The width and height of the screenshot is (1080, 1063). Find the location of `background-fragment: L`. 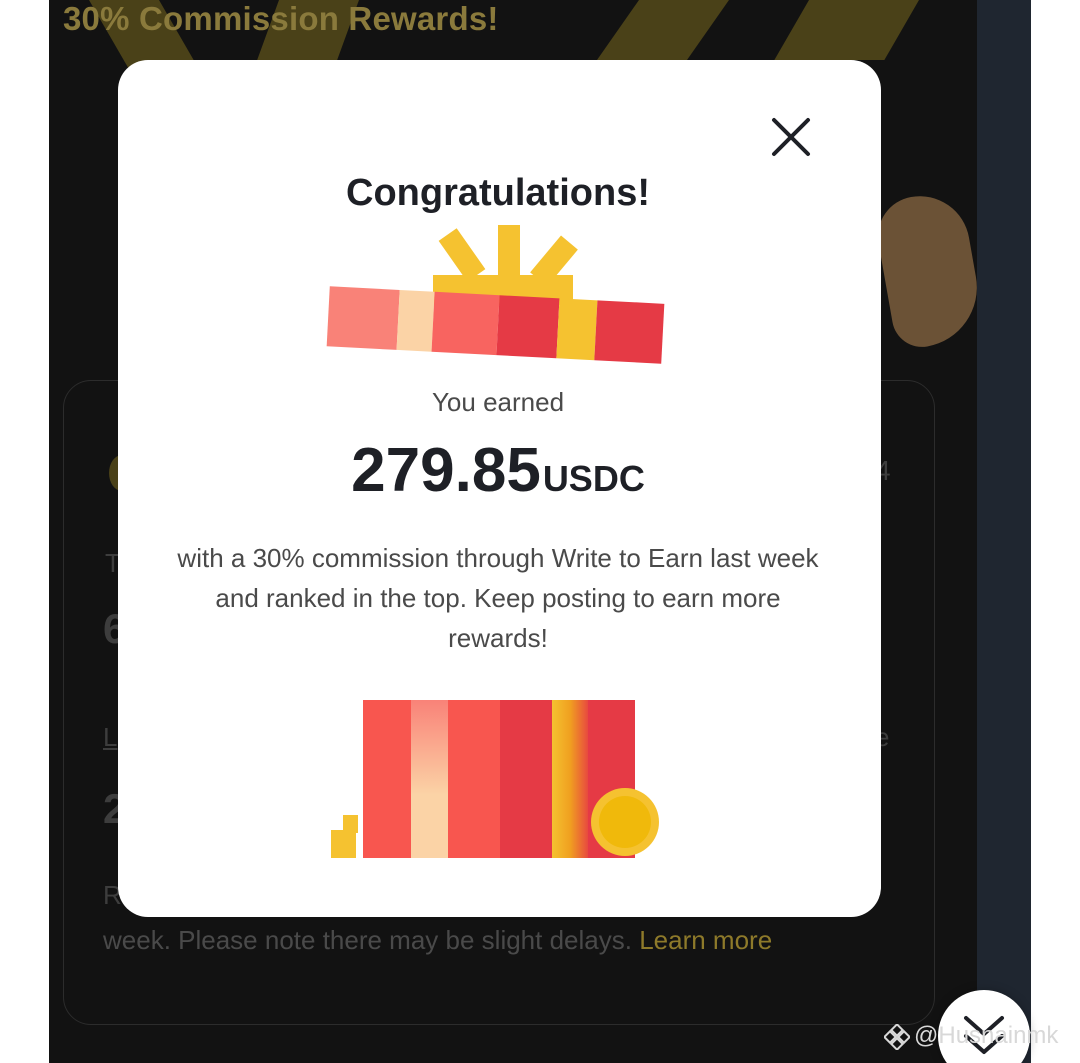

background-fragment: L is located at coordinates (110, 737).